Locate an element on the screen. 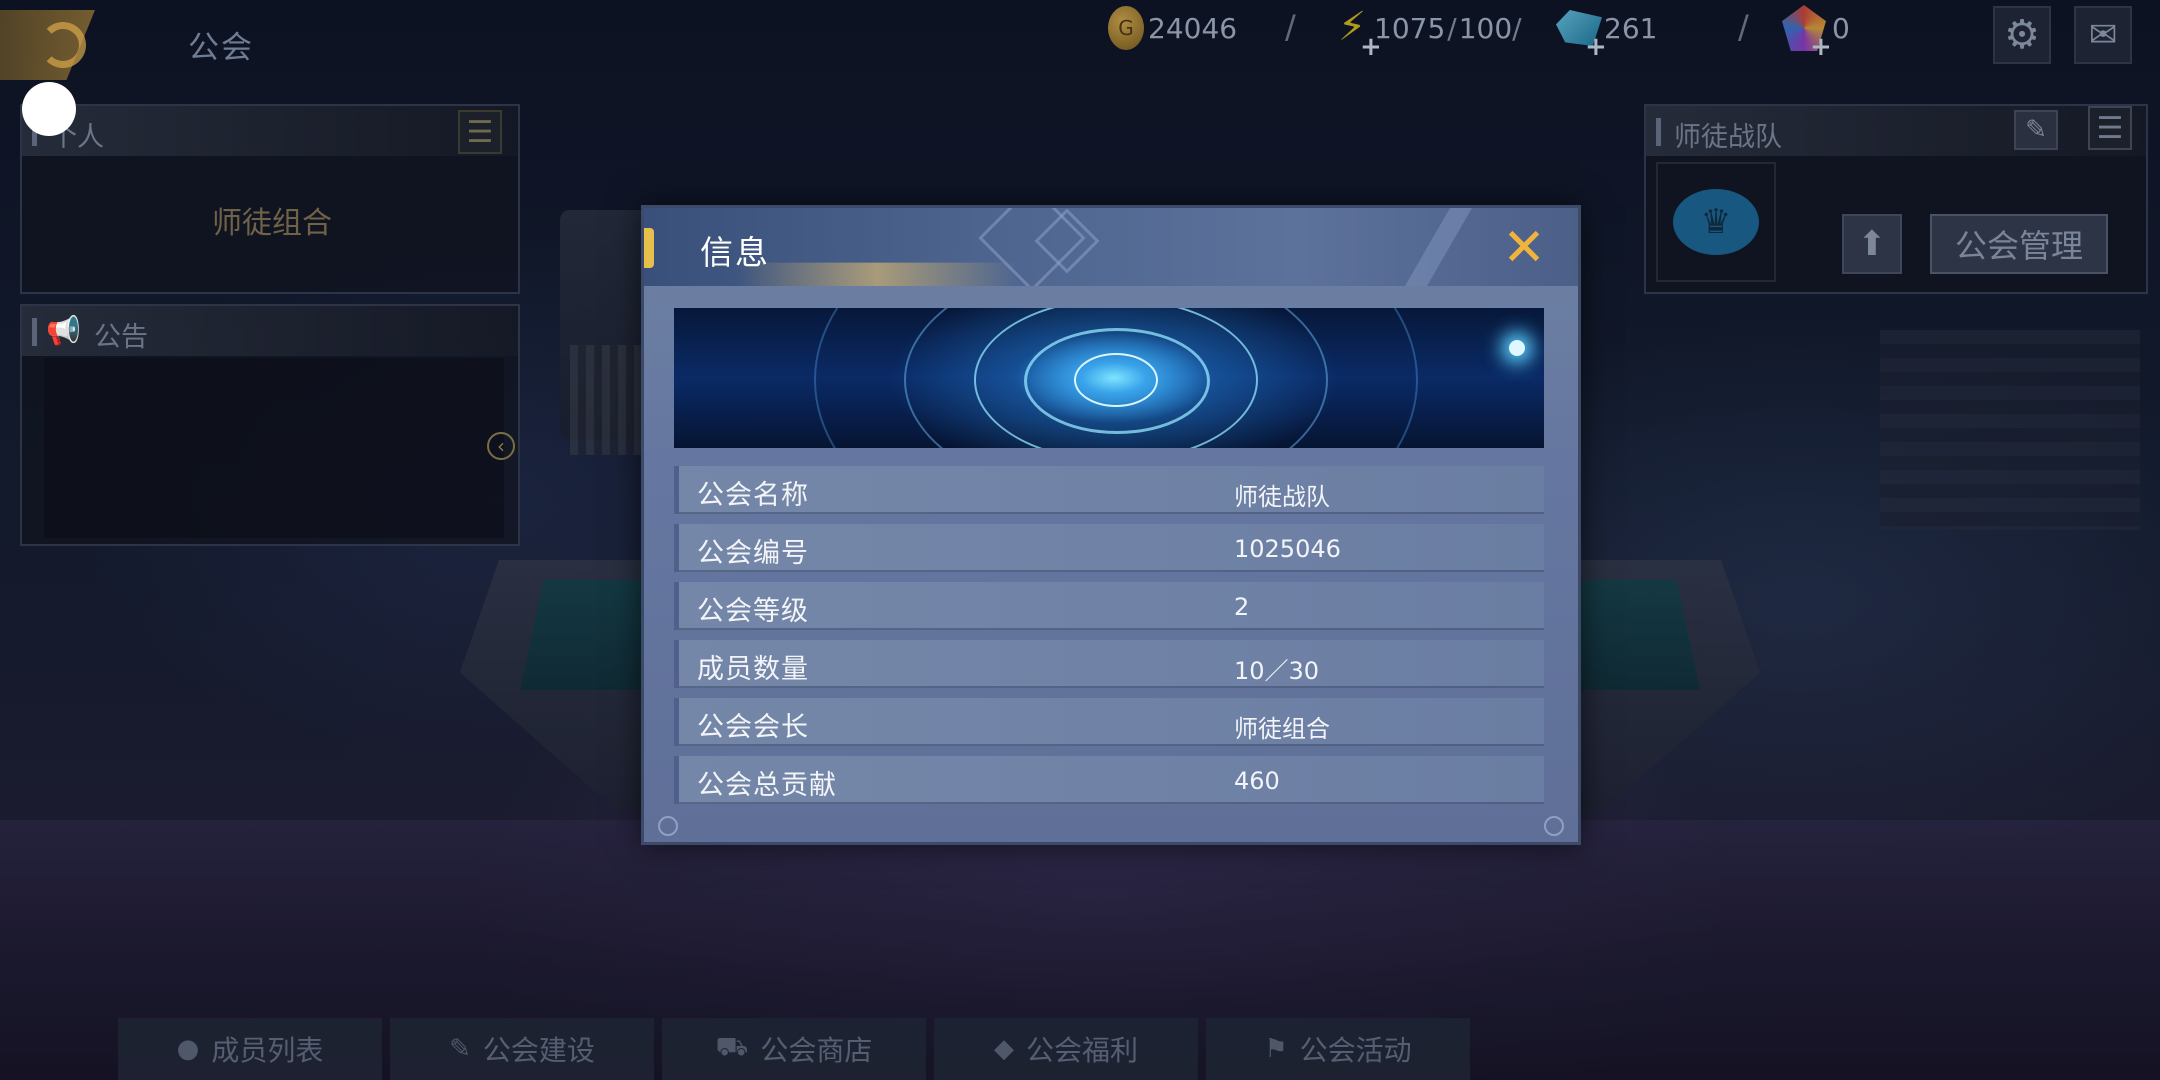 The width and height of the screenshot is (2160, 1080). row-label: 公会总贡献 is located at coordinates (767, 785).